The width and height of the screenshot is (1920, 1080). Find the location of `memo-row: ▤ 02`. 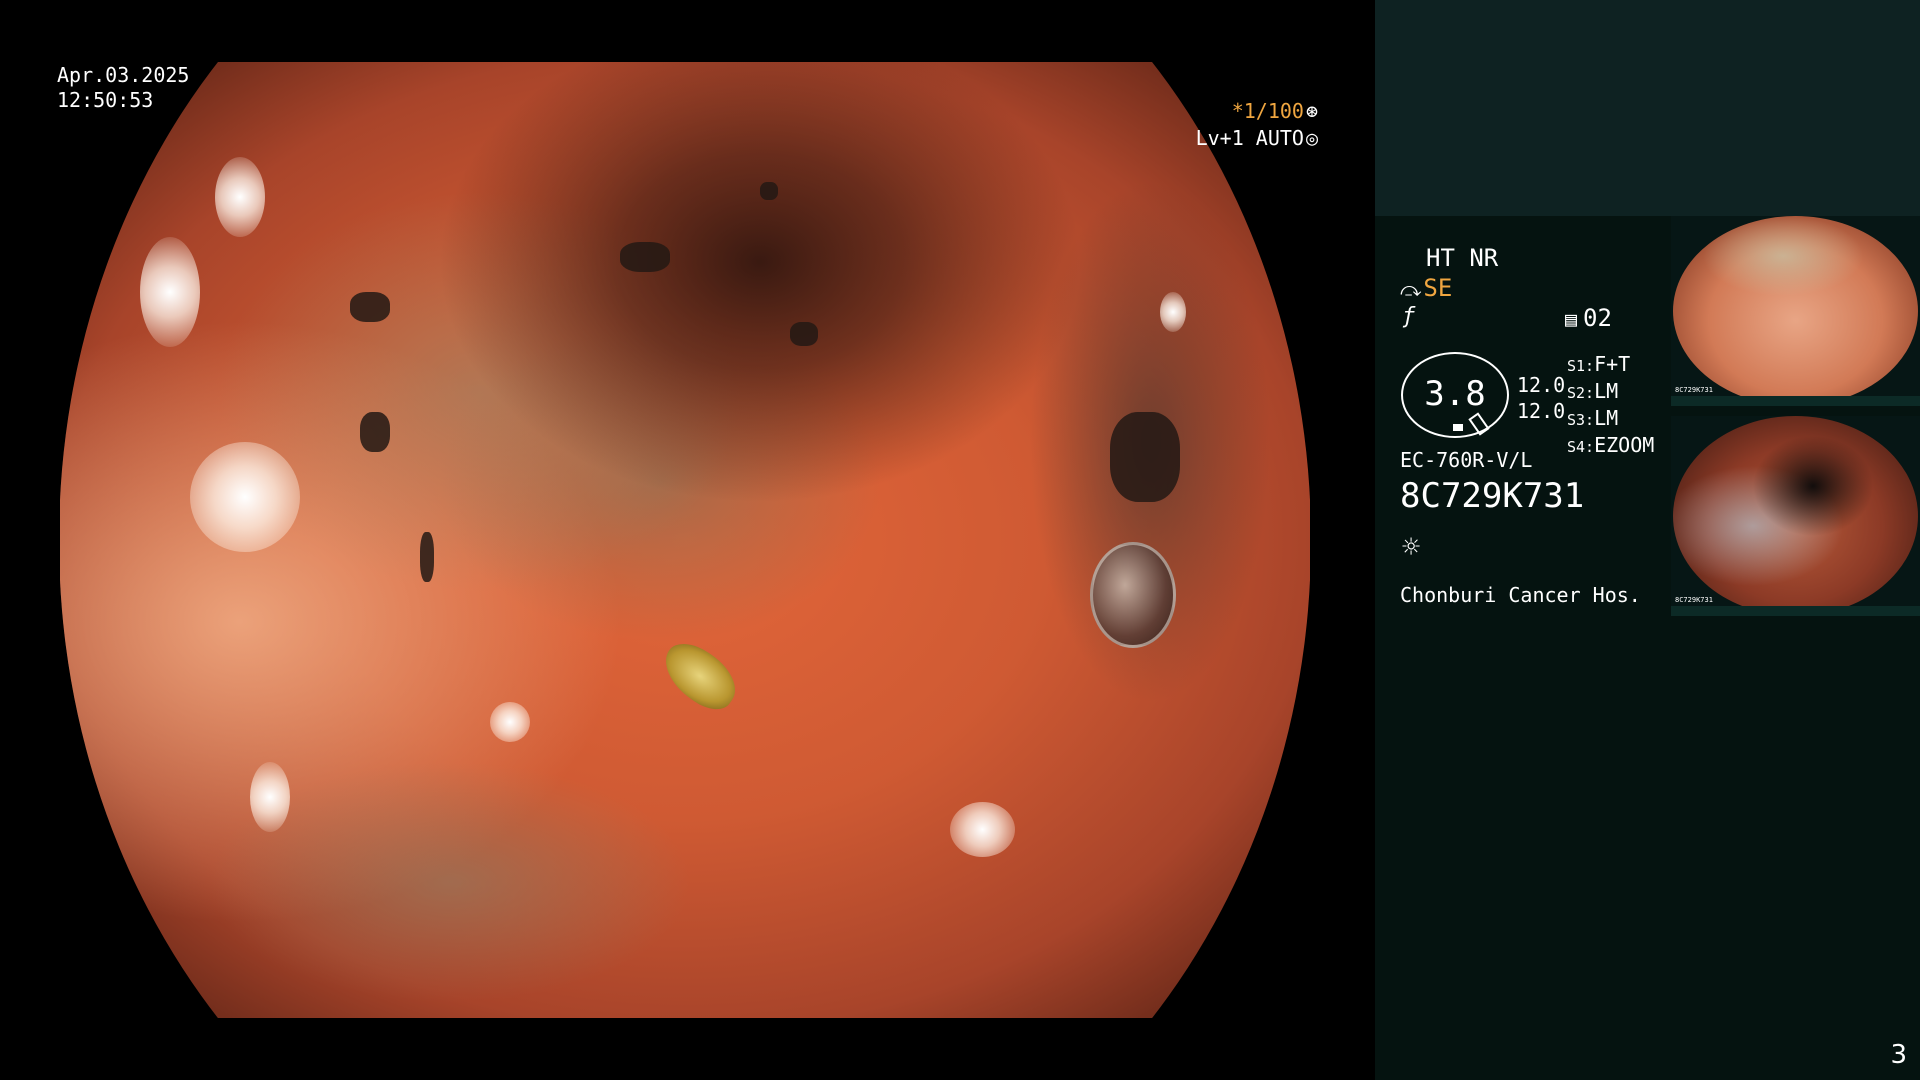

memo-row: ▤ 02 is located at coordinates (1588, 318).